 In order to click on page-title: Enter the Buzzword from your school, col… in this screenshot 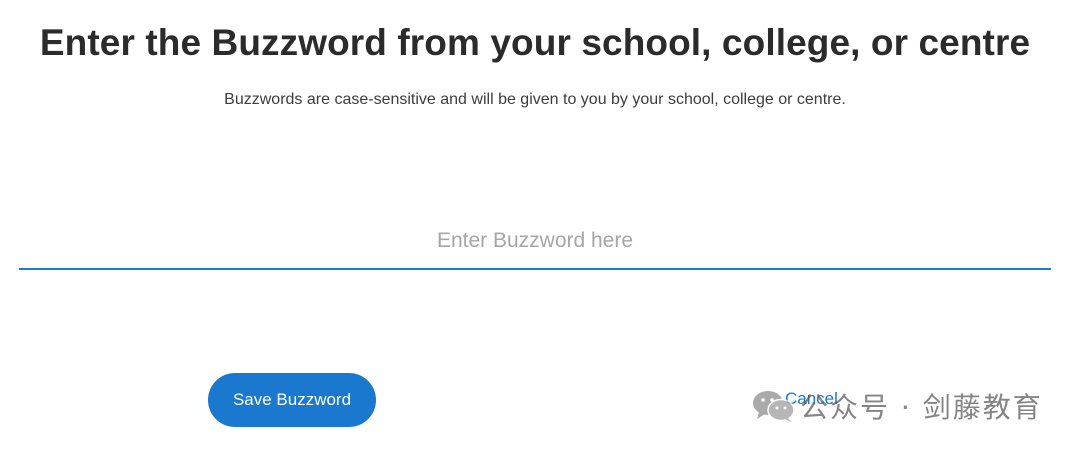, I will do `click(535, 42)`.